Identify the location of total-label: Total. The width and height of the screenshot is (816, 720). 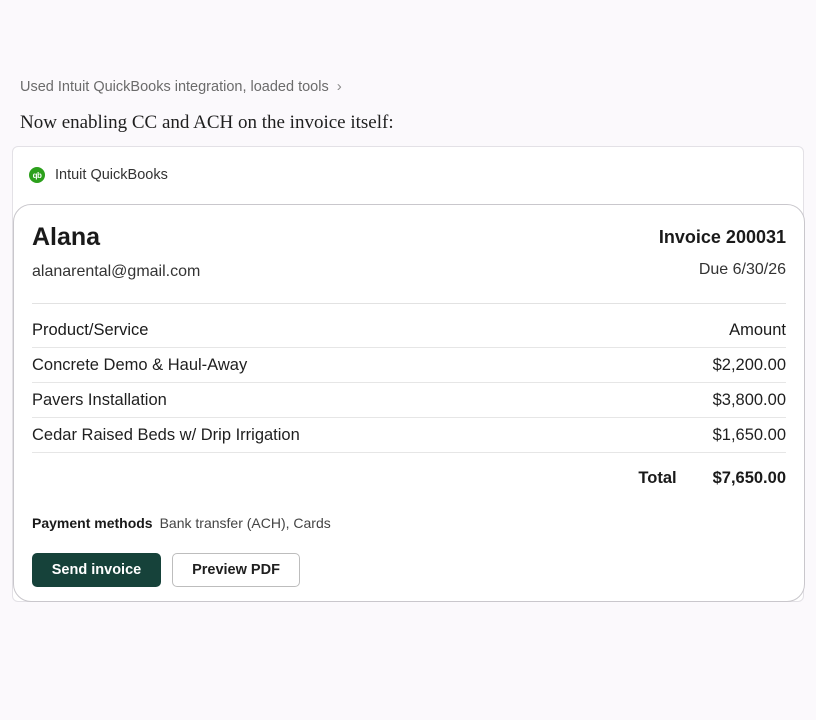
(657, 477).